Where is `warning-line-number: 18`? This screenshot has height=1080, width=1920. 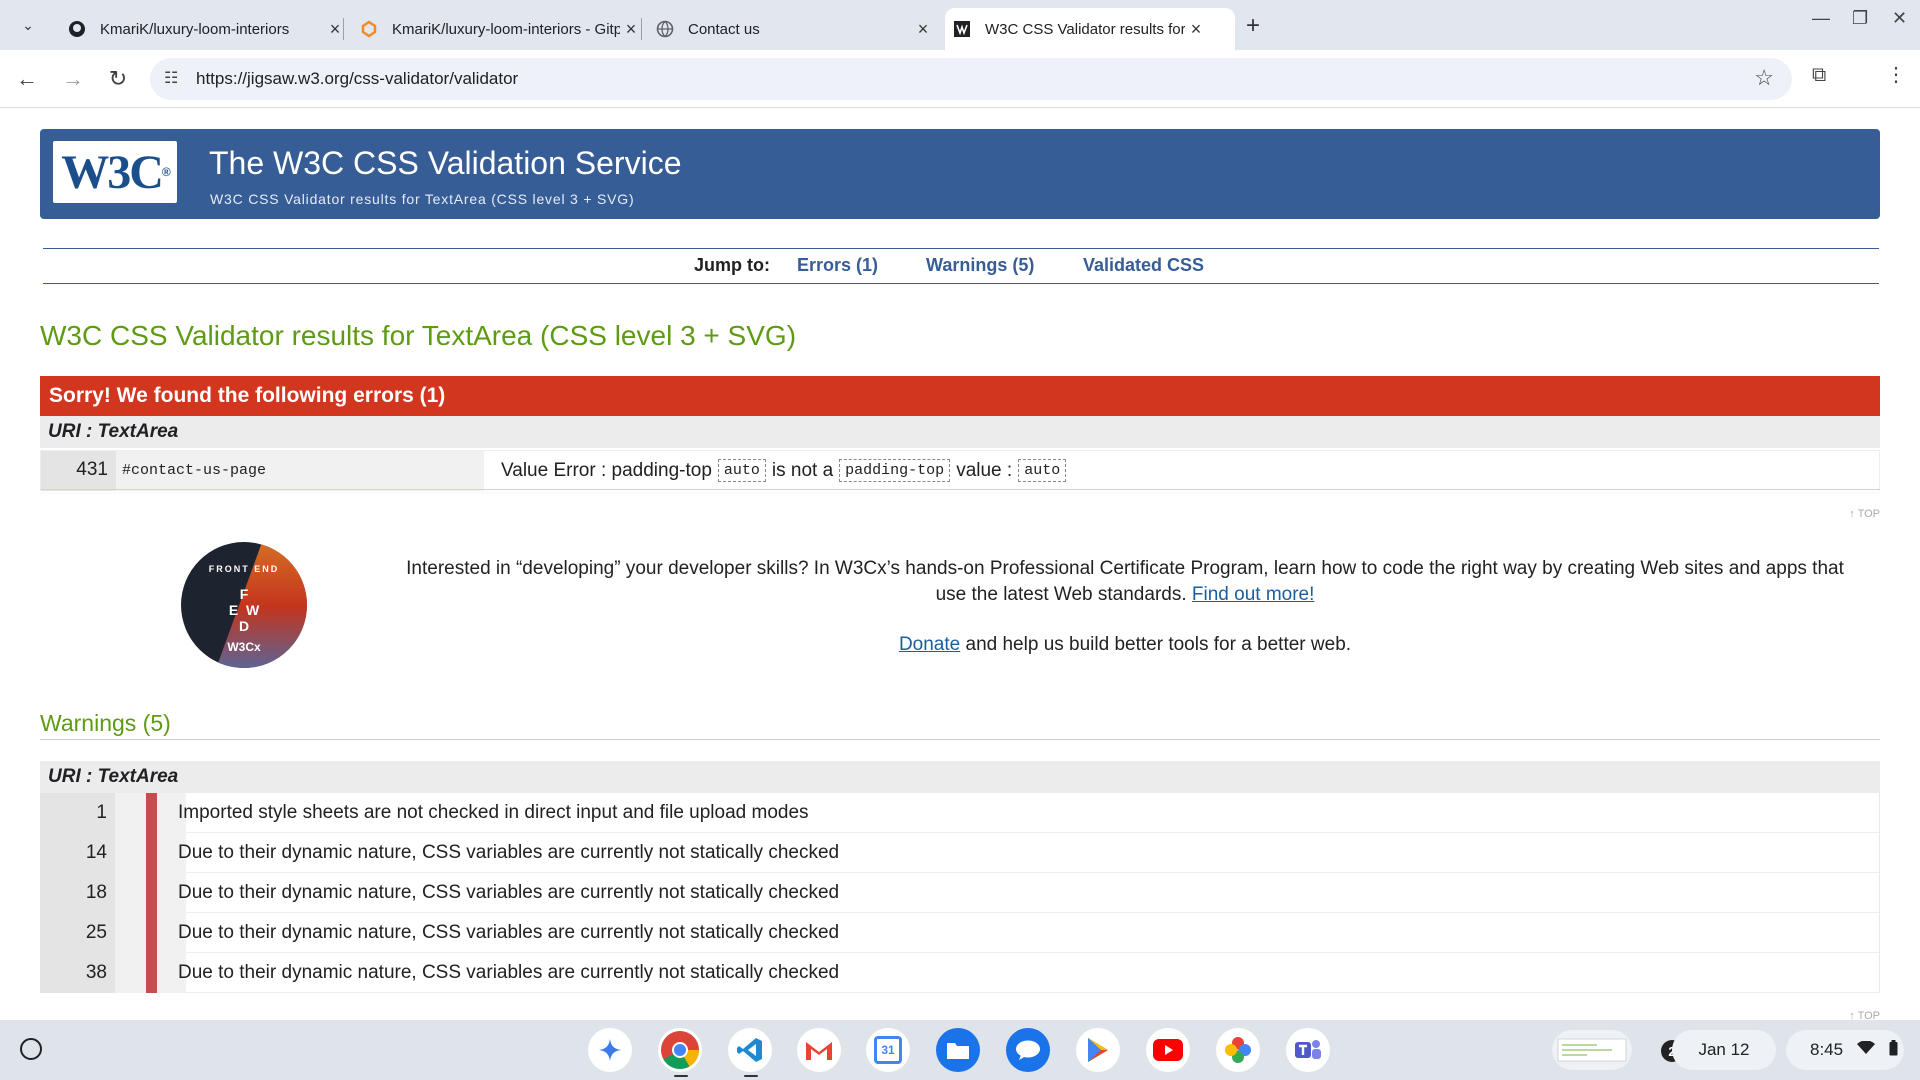
warning-line-number: 18 is located at coordinates (77, 893).